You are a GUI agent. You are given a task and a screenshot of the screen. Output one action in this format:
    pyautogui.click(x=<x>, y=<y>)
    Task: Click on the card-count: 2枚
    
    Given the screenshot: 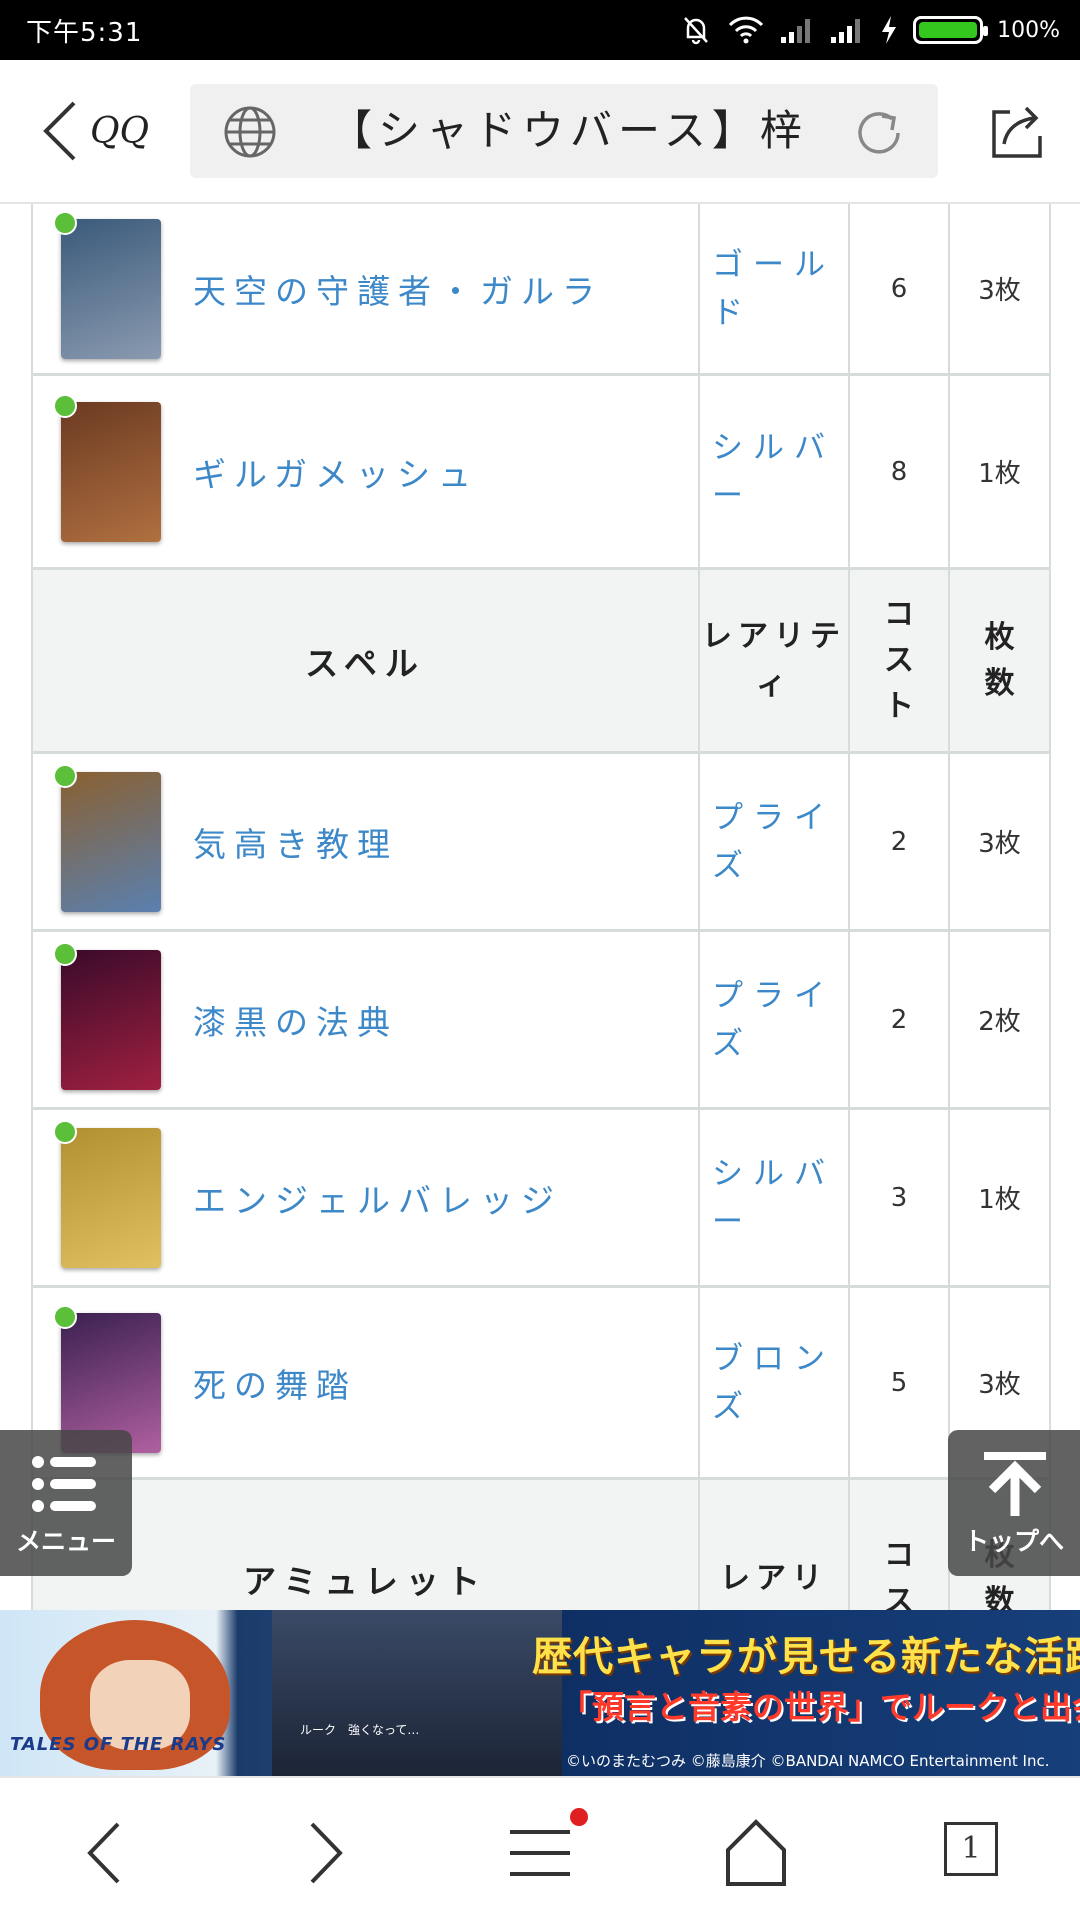 What is the action you would take?
    pyautogui.click(x=999, y=1022)
    